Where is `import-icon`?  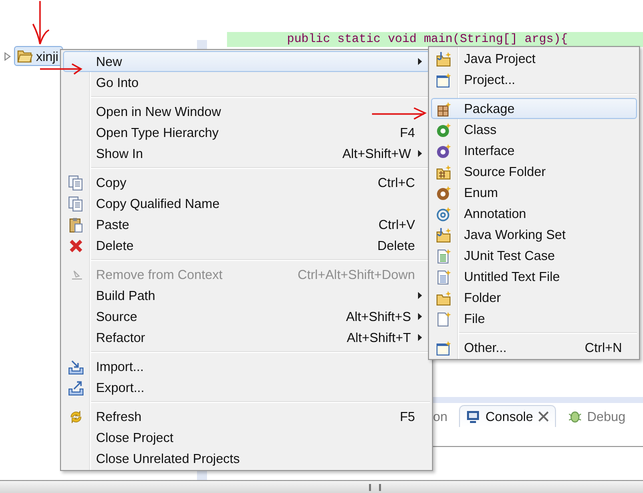 import-icon is located at coordinates (76, 366).